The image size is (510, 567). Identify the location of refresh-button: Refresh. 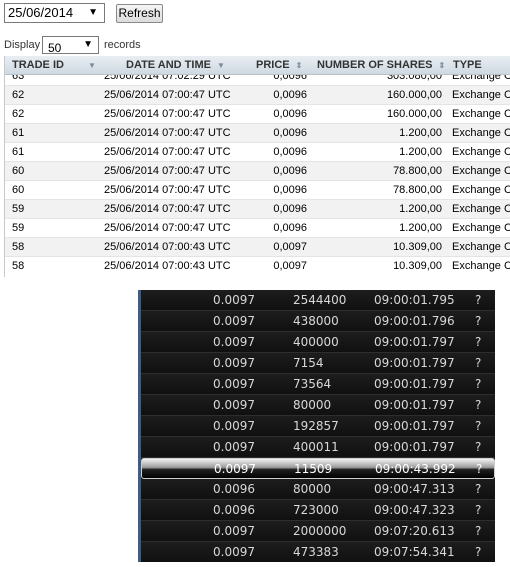
(139, 13).